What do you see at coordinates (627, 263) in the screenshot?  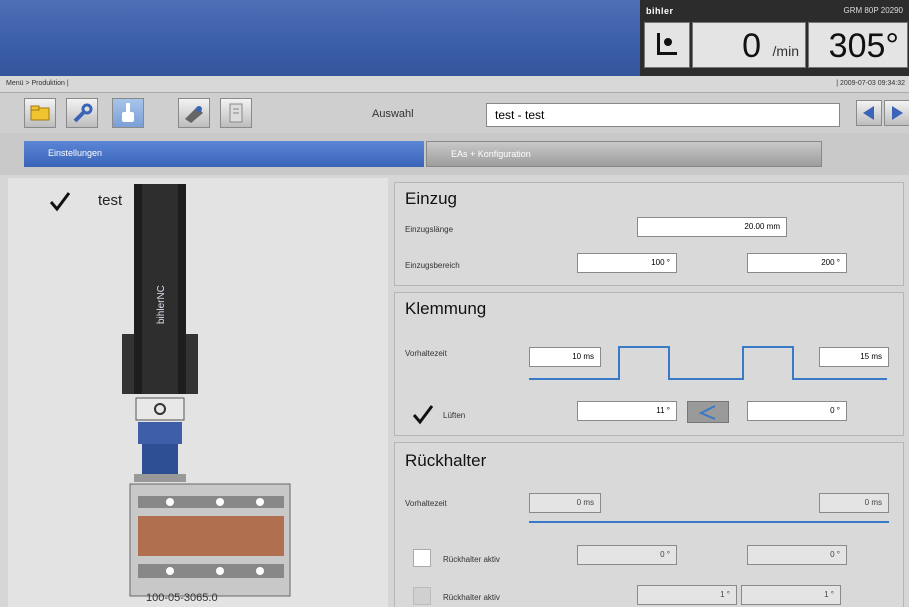 I see `einzug-range-from-field: 100 °` at bounding box center [627, 263].